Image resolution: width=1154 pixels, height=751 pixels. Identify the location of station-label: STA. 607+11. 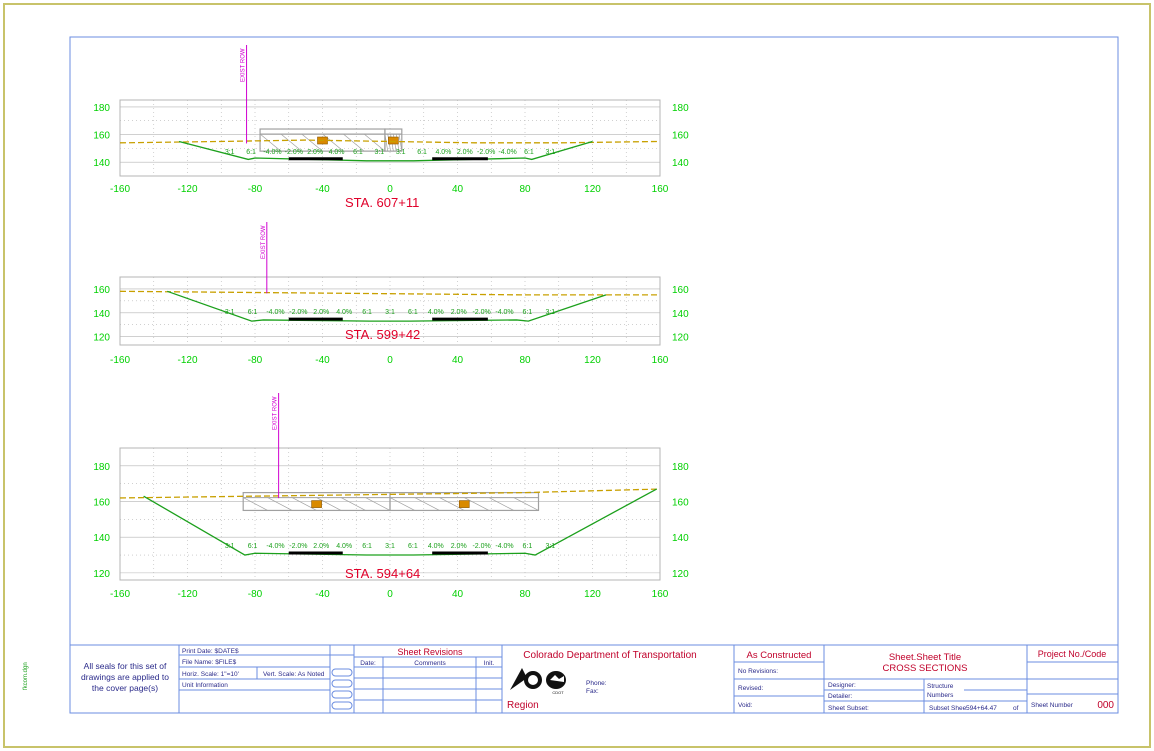
(382, 202).